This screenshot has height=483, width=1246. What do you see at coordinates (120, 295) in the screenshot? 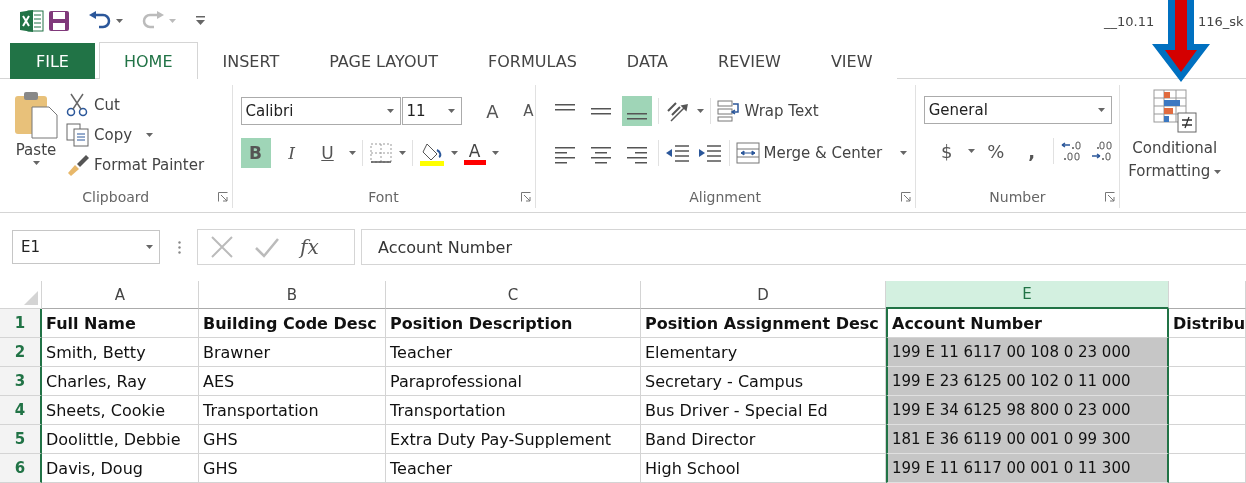
I see `column-header: A` at bounding box center [120, 295].